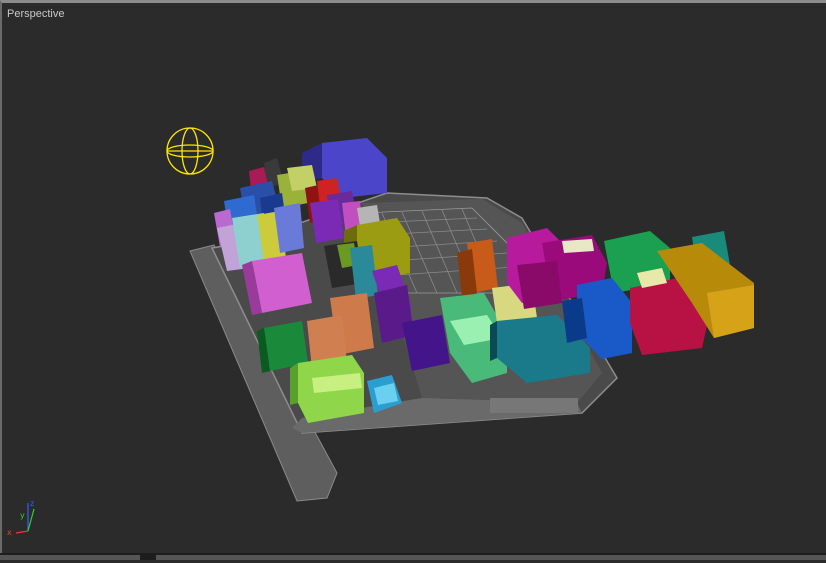  I want to click on axis-x-label: x, so click(9, 532).